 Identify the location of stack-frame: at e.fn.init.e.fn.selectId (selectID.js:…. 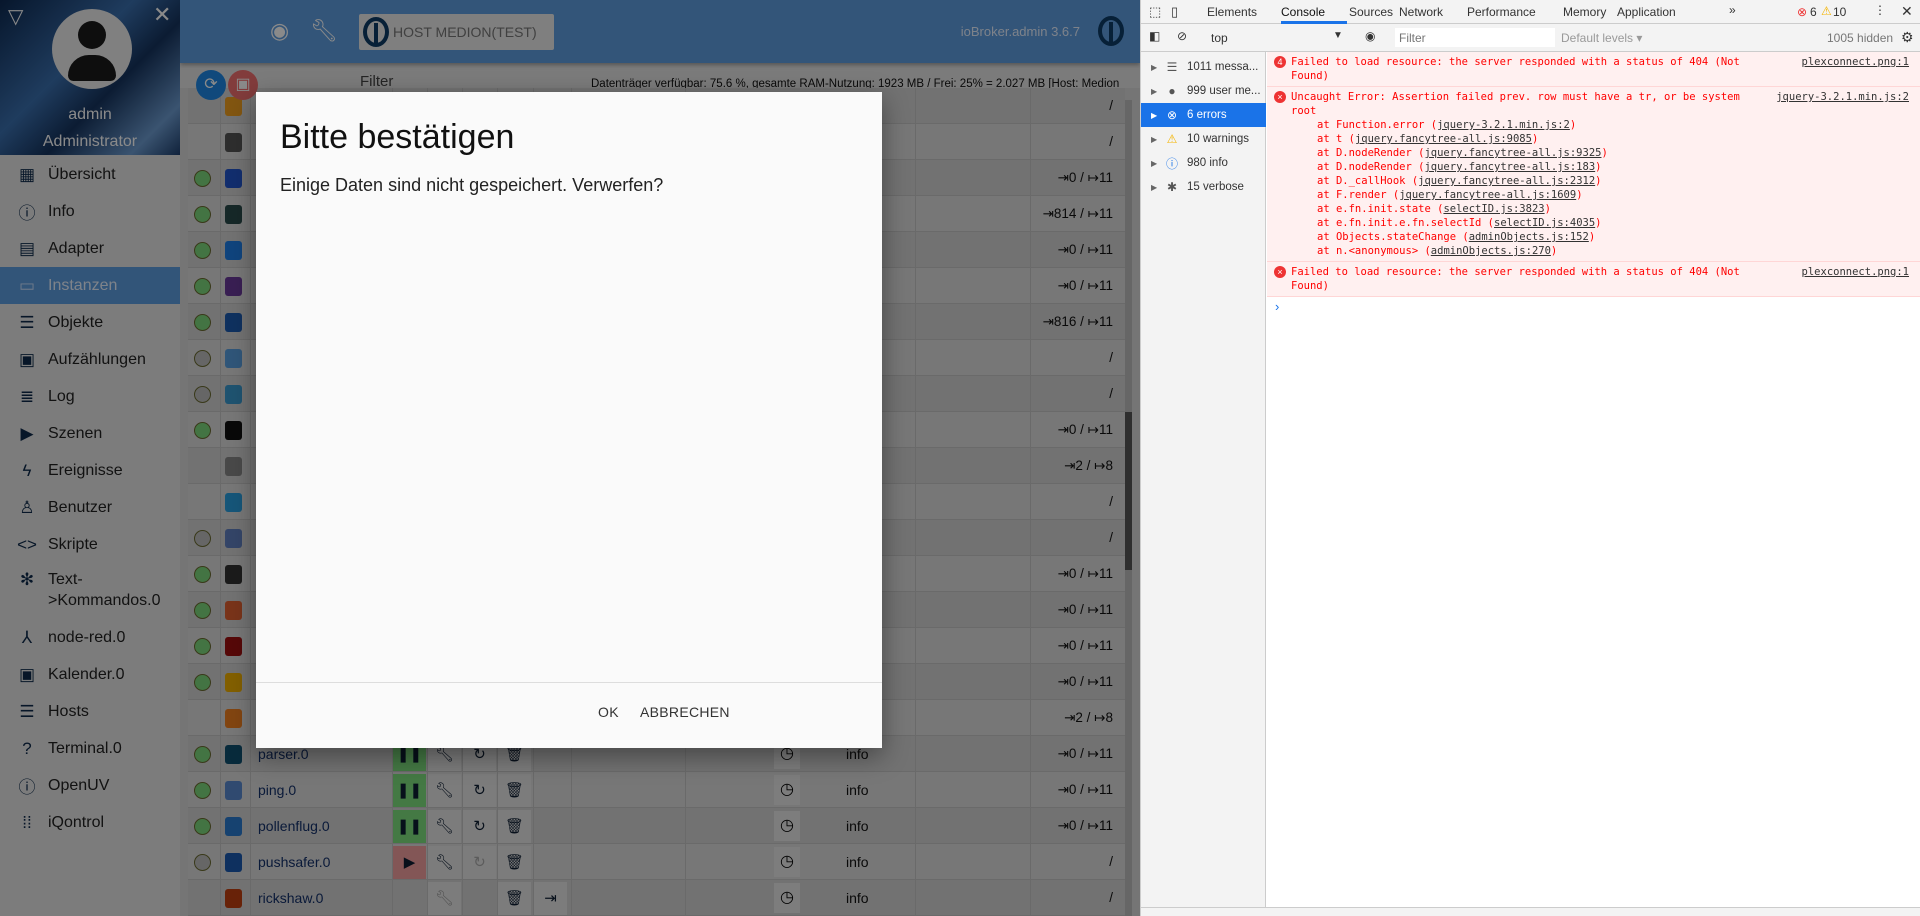
(1459, 223).